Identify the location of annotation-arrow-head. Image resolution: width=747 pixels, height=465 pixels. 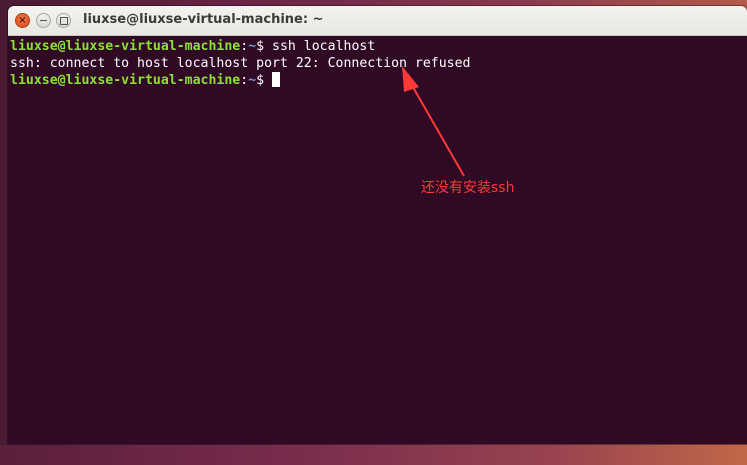
(410, 79).